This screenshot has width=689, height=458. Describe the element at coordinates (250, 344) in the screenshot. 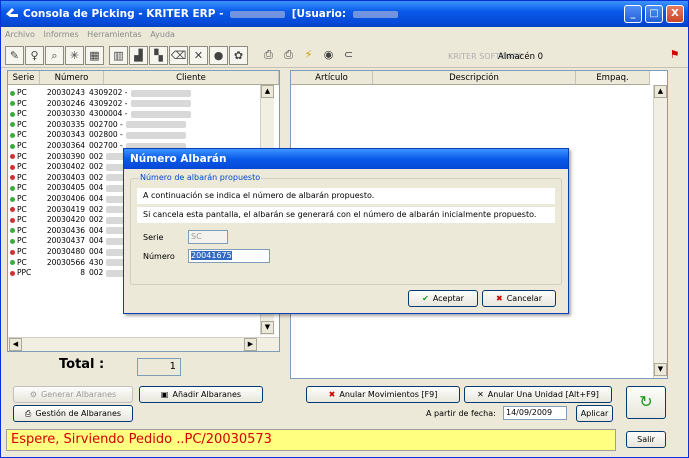

I see `scroll-right-button: ▶` at that location.